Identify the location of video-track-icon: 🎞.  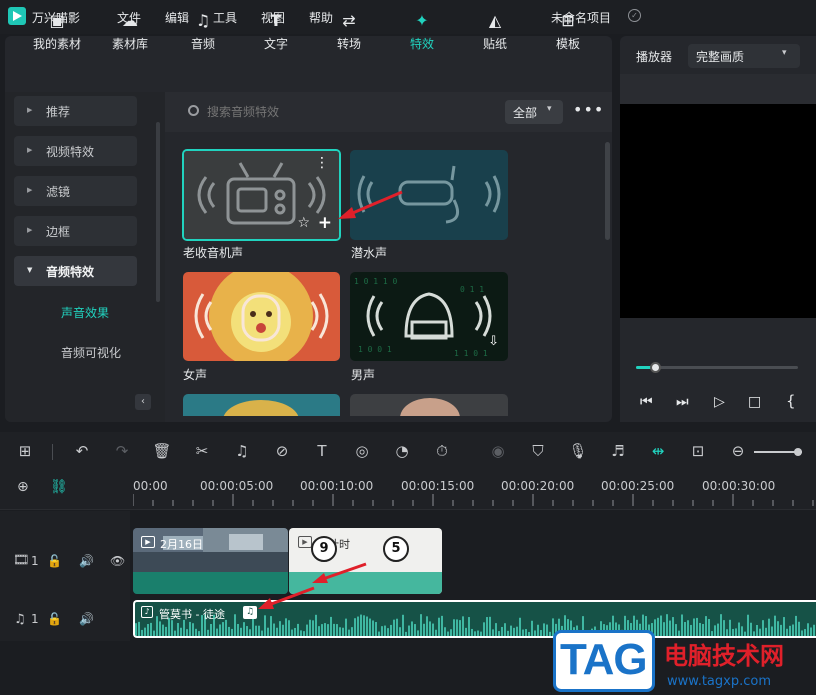
(21, 560).